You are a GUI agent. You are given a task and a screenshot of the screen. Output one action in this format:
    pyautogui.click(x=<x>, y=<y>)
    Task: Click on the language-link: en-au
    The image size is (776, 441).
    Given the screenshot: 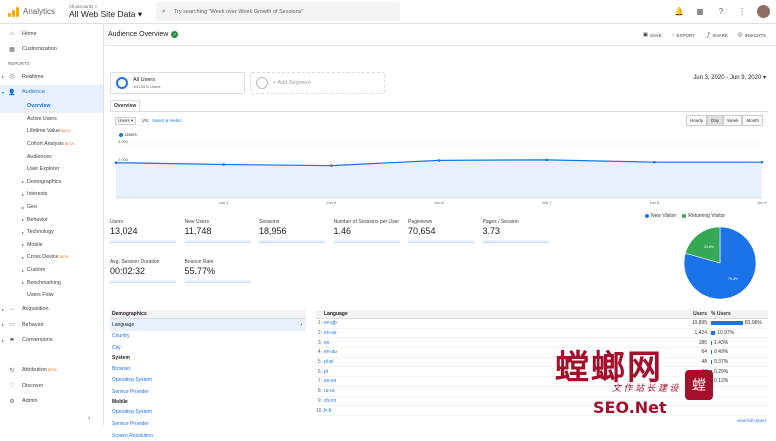 What is the action you would take?
    pyautogui.click(x=494, y=352)
    